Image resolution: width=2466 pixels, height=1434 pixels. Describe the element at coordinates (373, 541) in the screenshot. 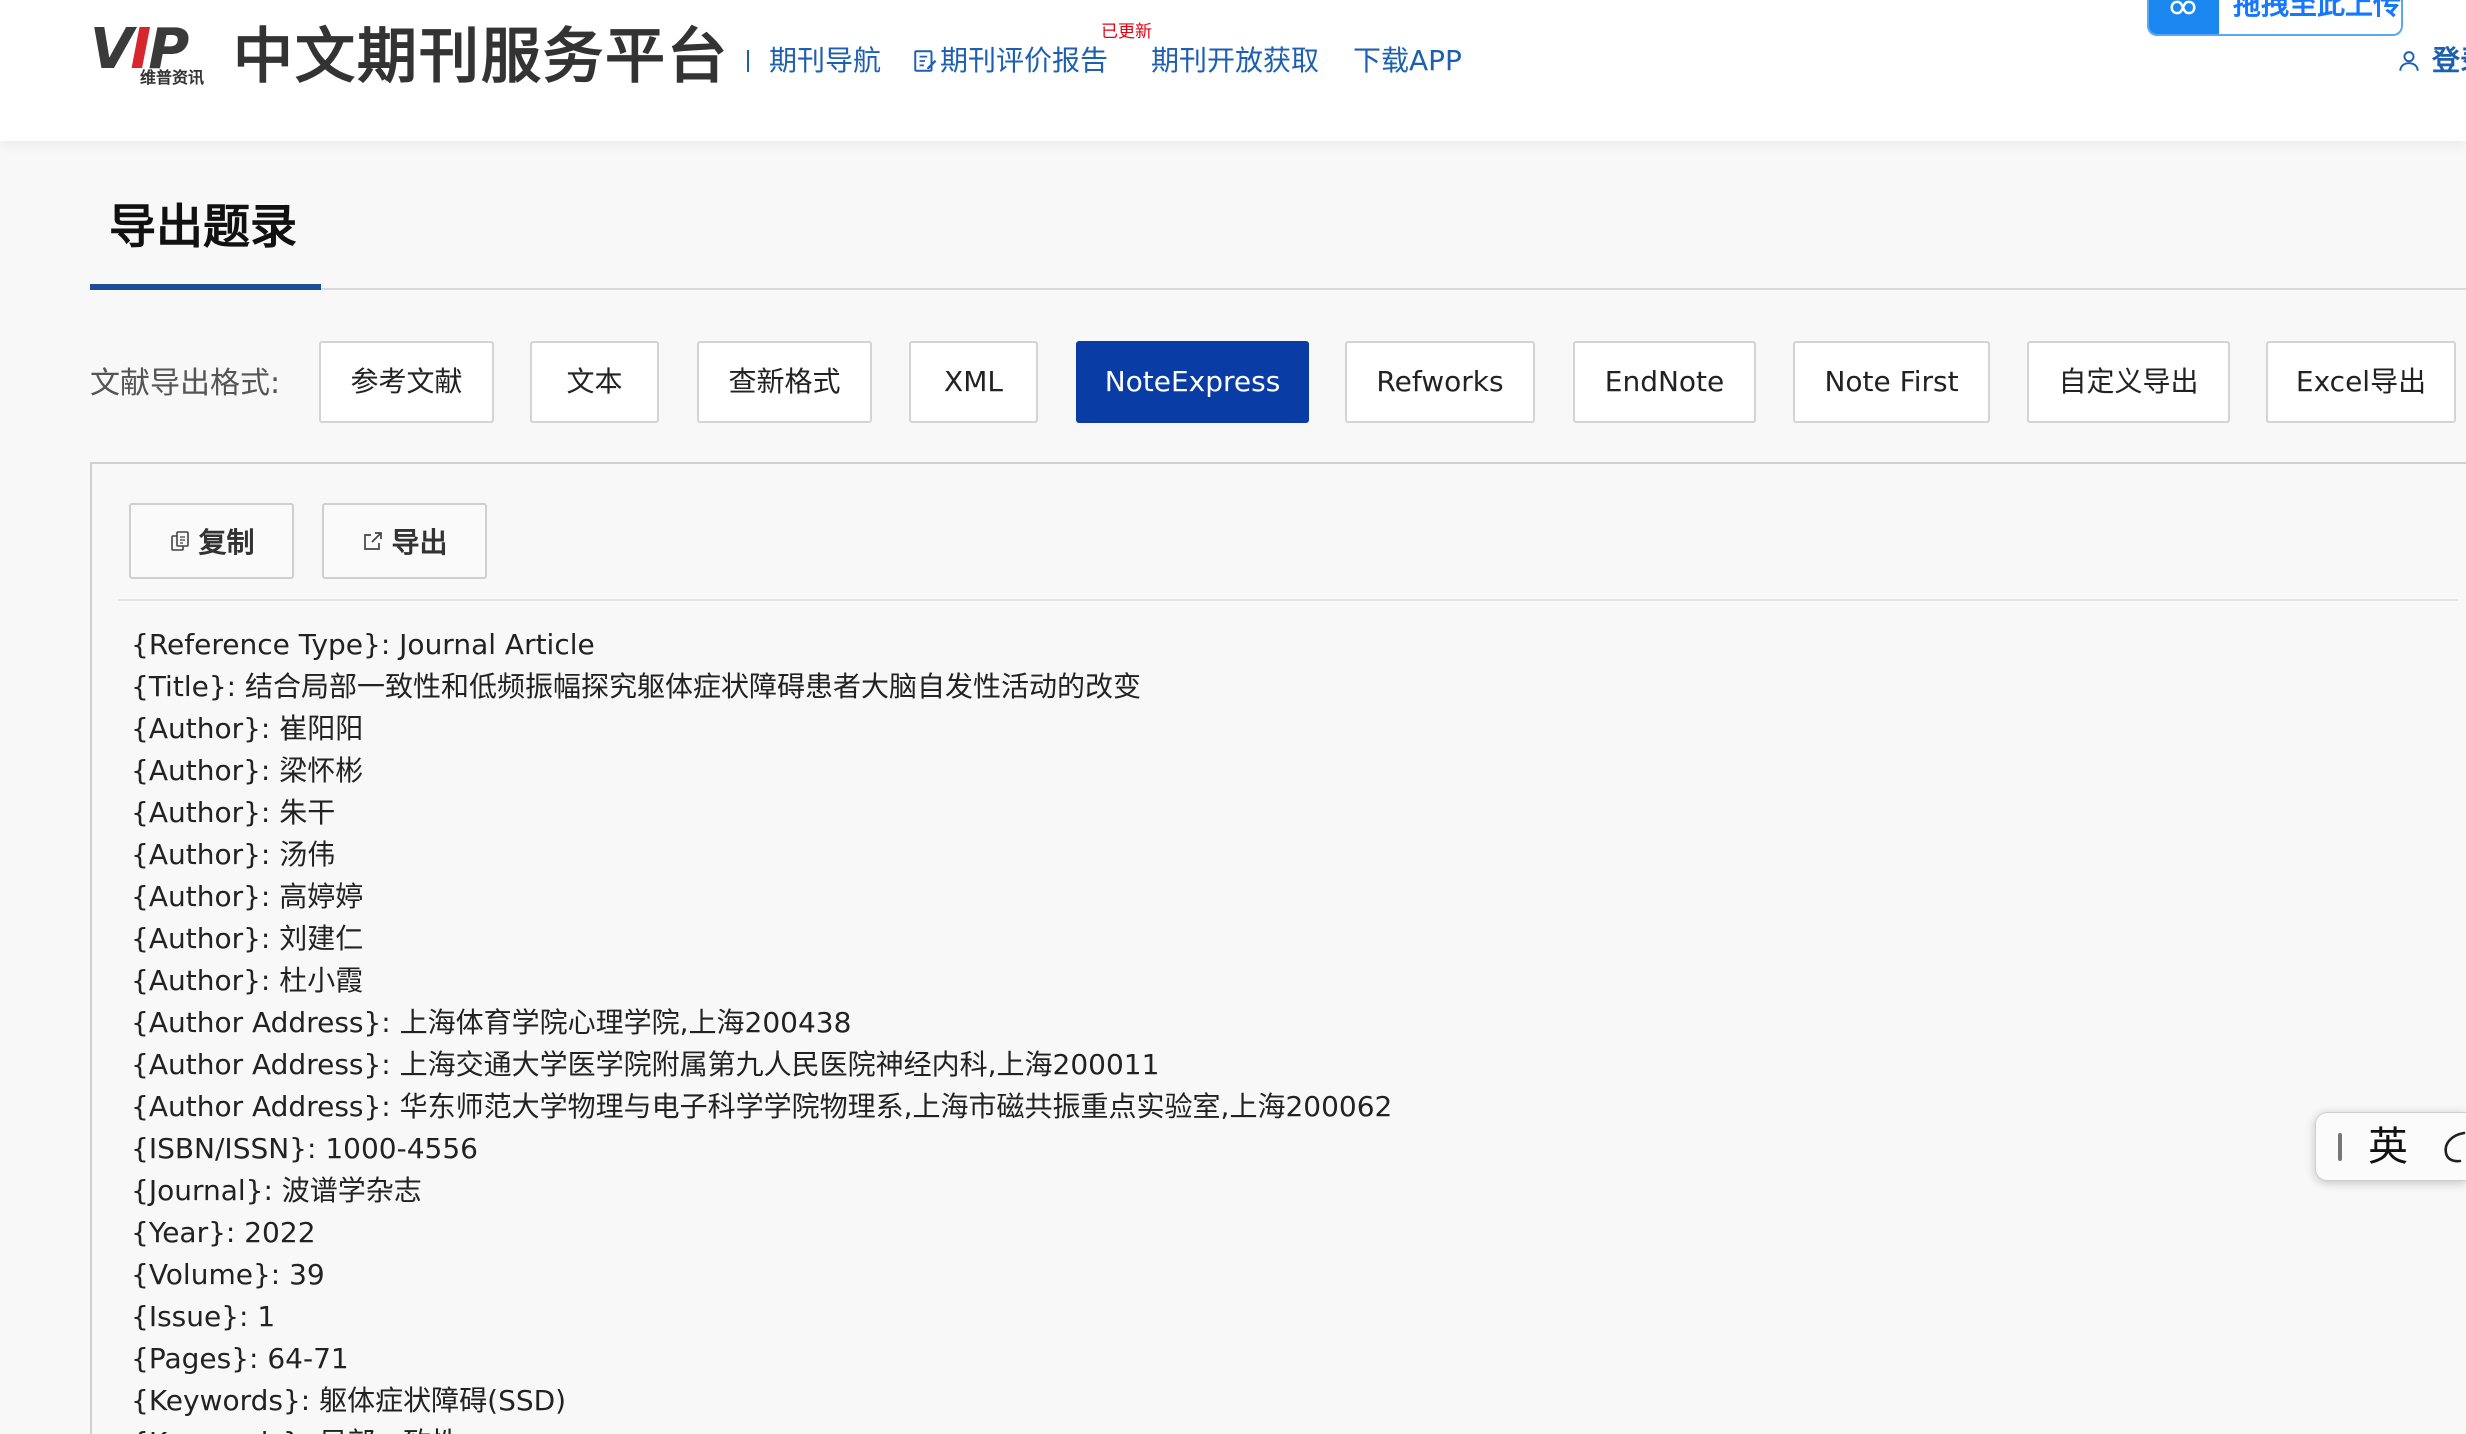

I see `external-link-icon` at that location.